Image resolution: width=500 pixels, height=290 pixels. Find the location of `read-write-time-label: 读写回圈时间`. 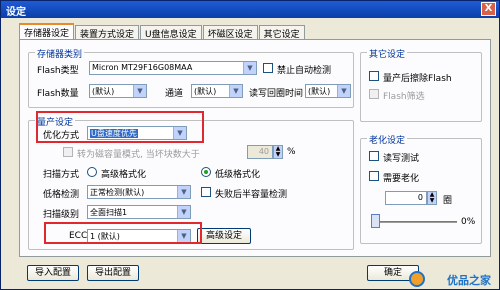

read-write-time-label: 读写回圈时间 is located at coordinates (276, 94).